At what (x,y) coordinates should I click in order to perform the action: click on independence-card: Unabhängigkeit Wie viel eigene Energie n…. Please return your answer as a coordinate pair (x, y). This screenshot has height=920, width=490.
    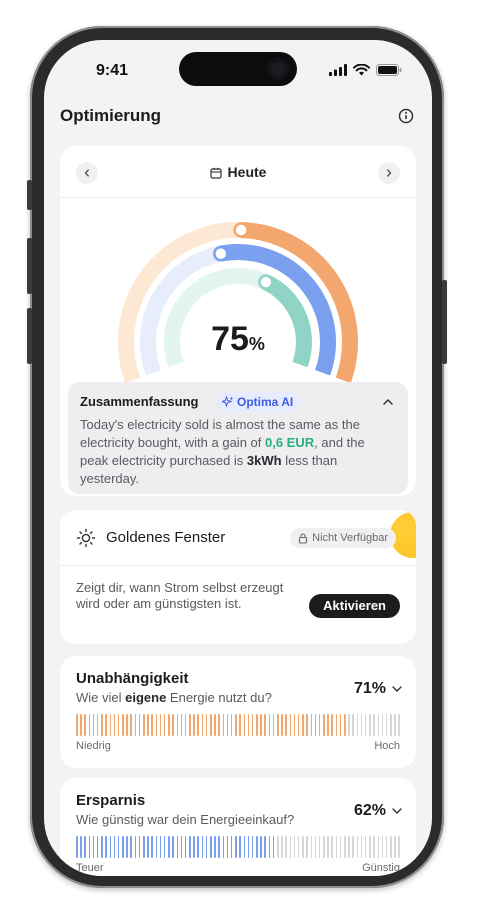
    Looking at the image, I should click on (238, 712).